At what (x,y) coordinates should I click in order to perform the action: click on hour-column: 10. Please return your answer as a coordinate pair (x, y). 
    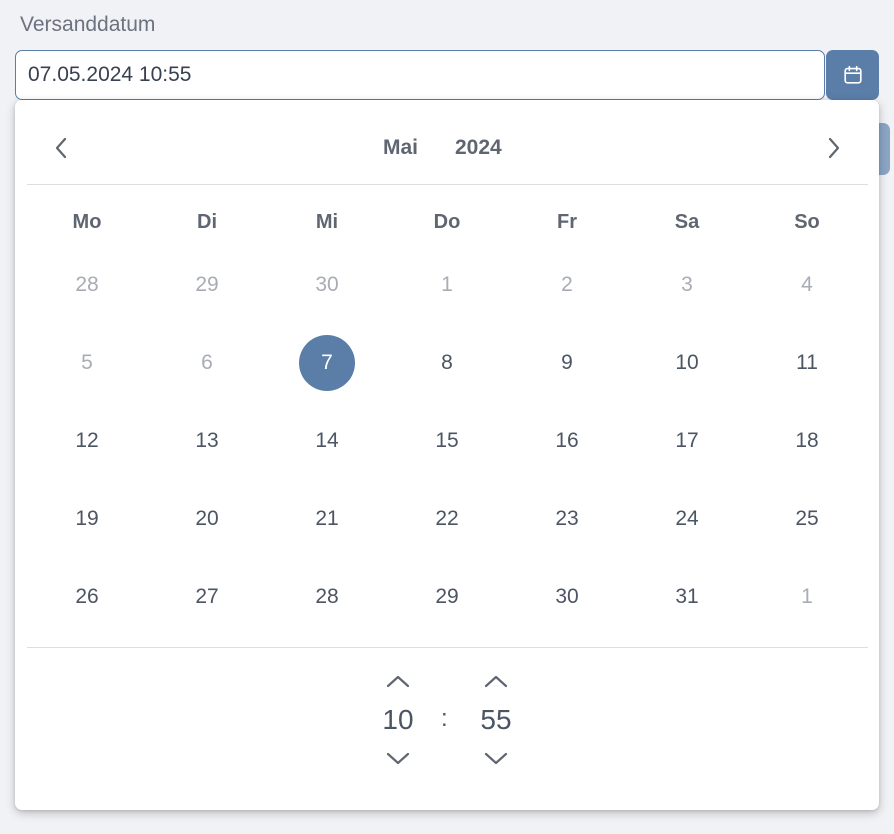
    Looking at the image, I should click on (398, 720).